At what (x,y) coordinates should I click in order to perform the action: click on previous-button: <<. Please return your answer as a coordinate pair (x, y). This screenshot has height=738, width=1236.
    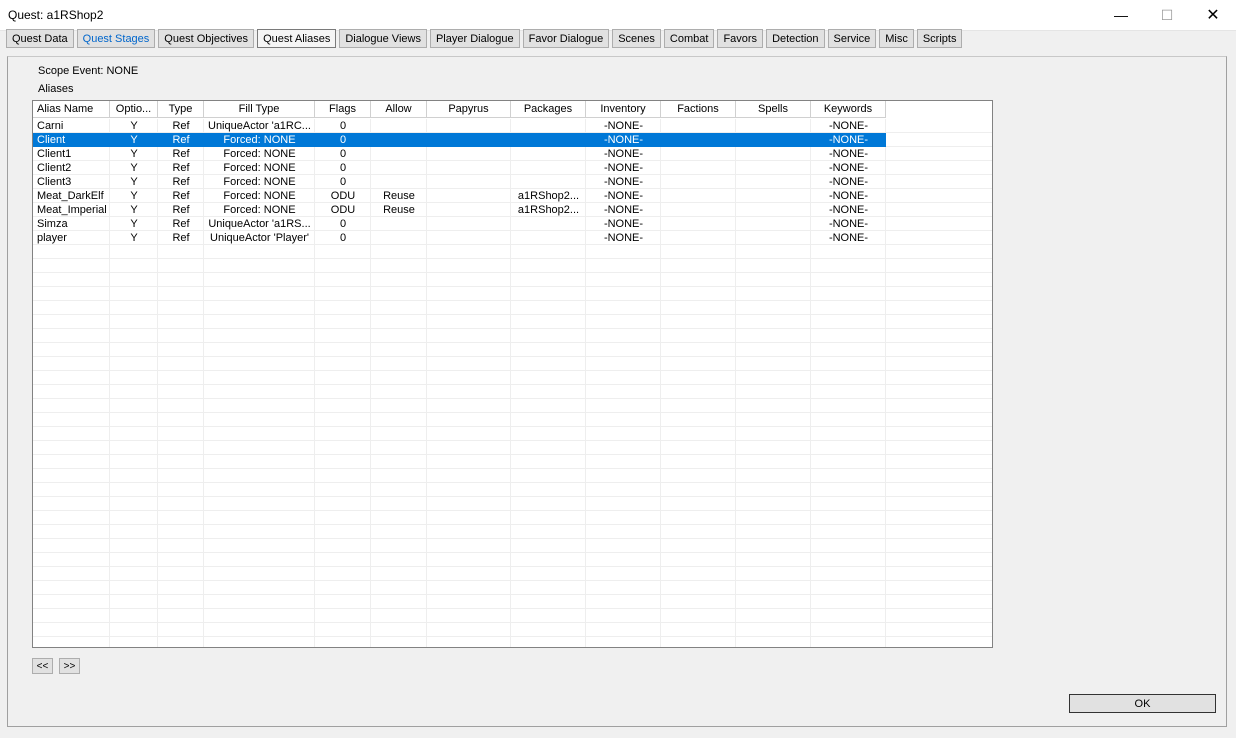
    Looking at the image, I should click on (42, 666).